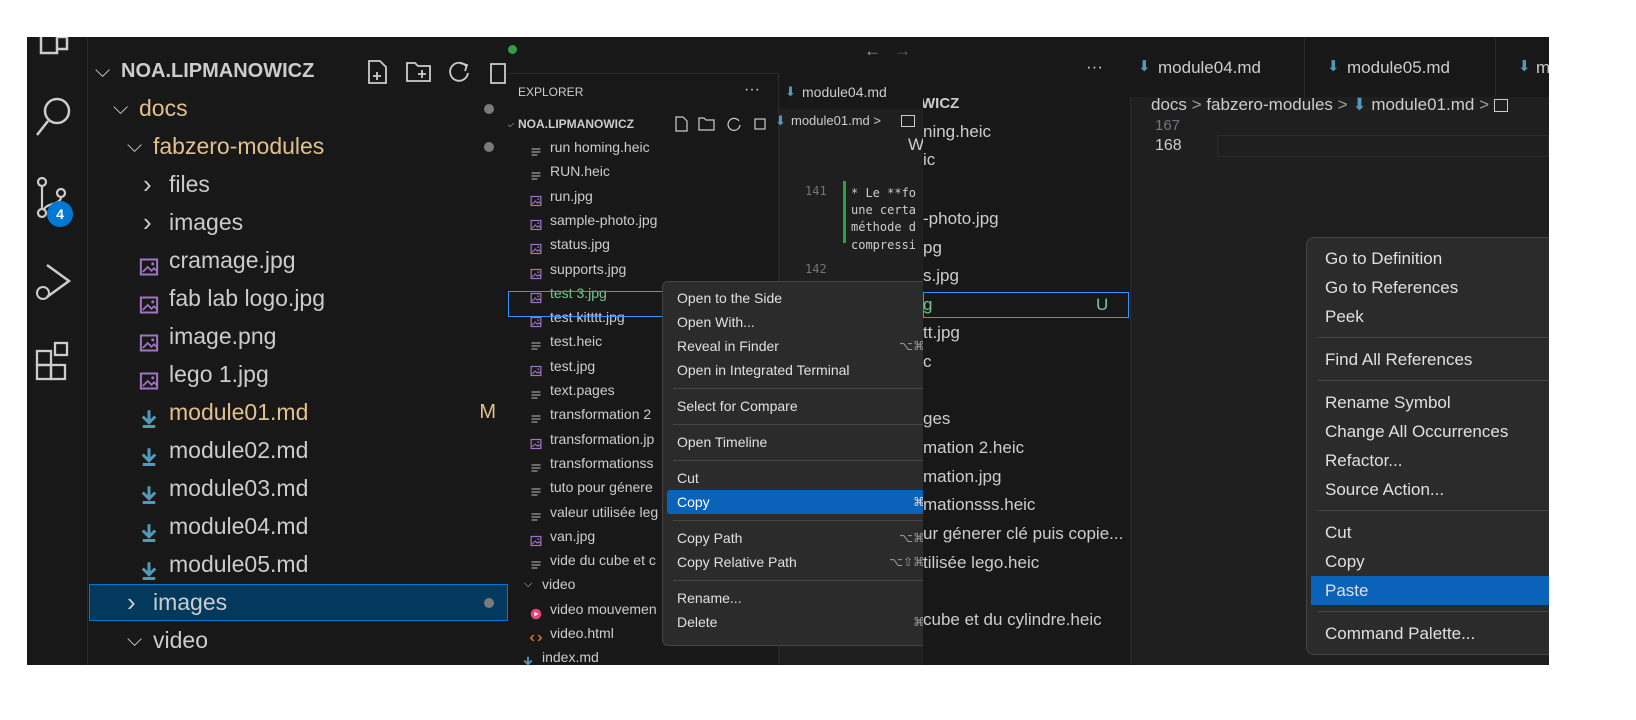 The height and width of the screenshot is (720, 1636). Describe the element at coordinates (298, 108) in the screenshot. I see `folder-row: ⌵ docs` at that location.